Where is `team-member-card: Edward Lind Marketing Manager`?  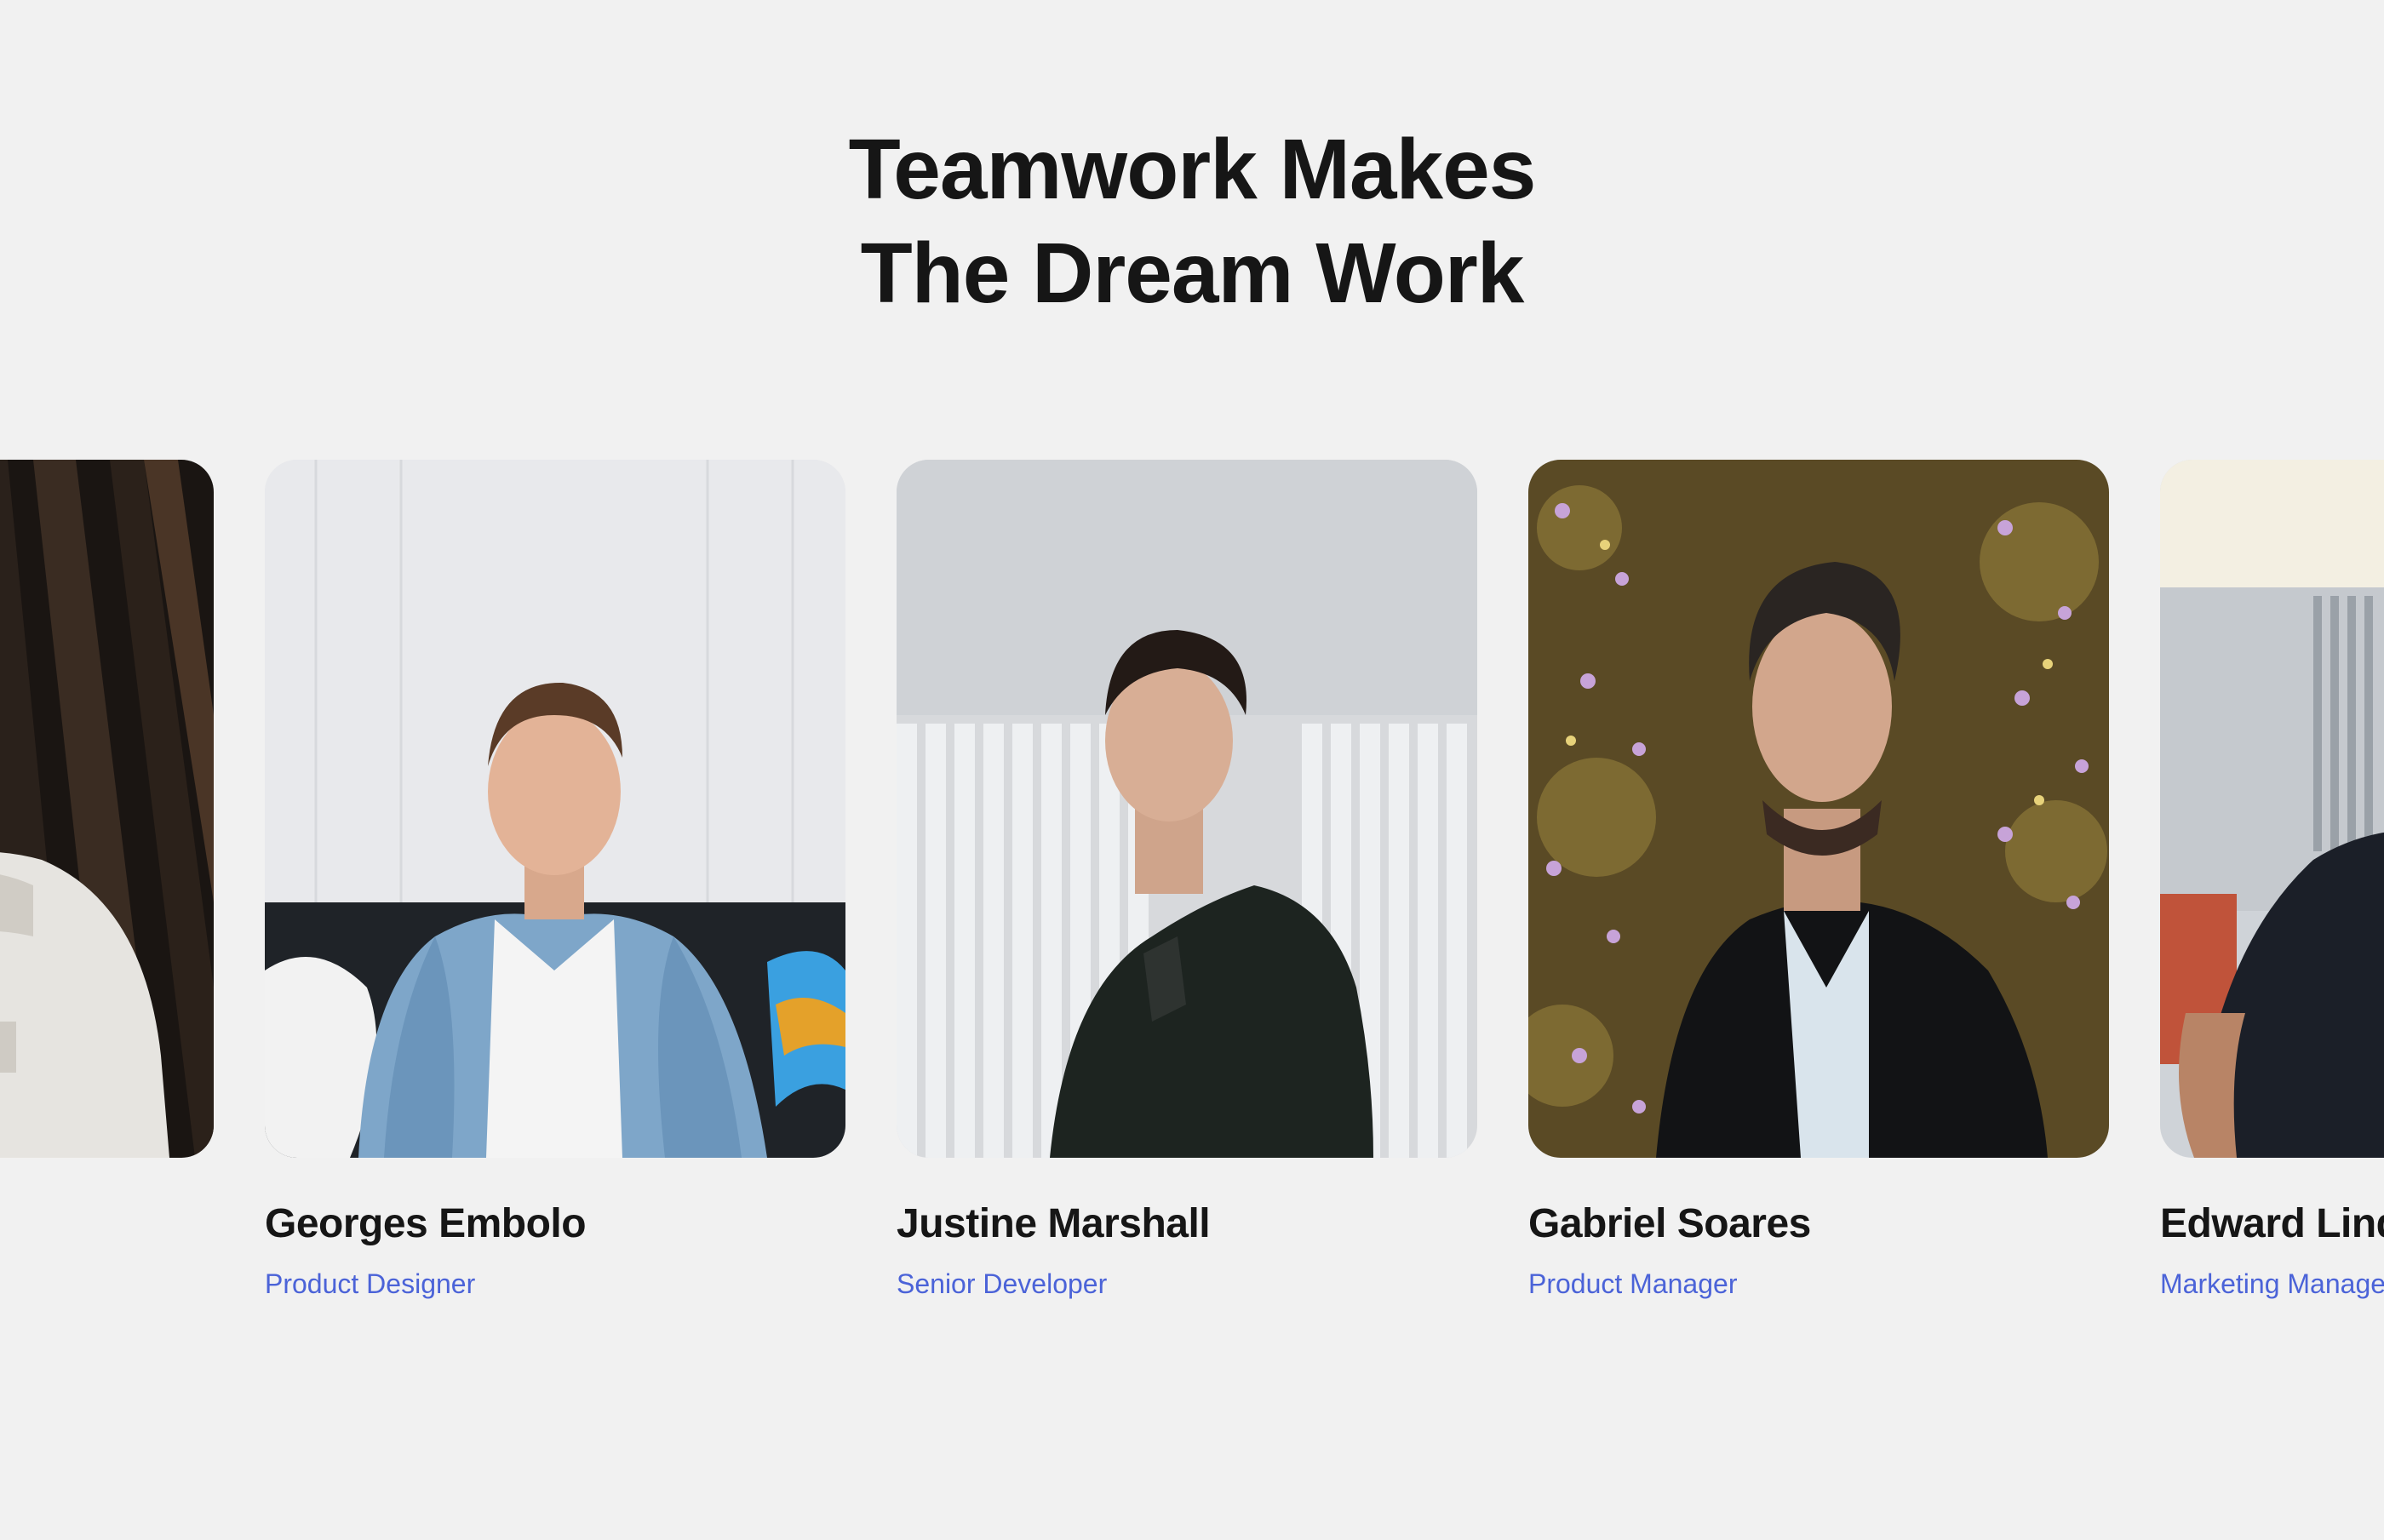
team-member-card: Edward Lind Marketing Manager is located at coordinates (2272, 880).